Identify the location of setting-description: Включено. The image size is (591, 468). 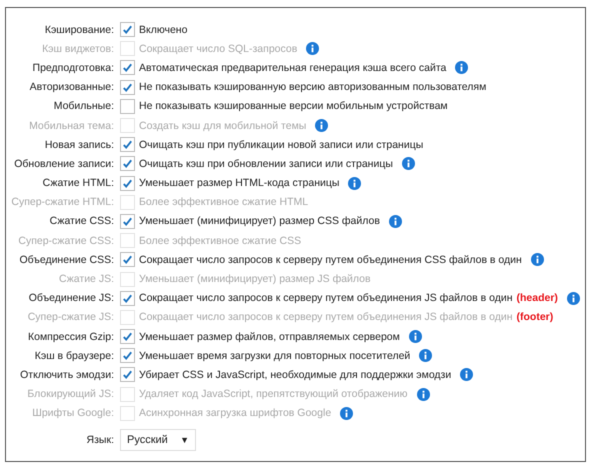
(163, 30).